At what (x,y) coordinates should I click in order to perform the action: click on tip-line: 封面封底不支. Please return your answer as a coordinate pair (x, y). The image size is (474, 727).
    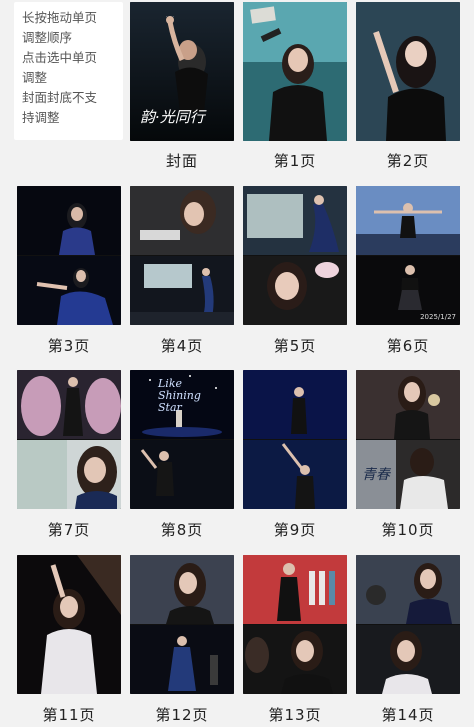
    Looking at the image, I should click on (60, 97).